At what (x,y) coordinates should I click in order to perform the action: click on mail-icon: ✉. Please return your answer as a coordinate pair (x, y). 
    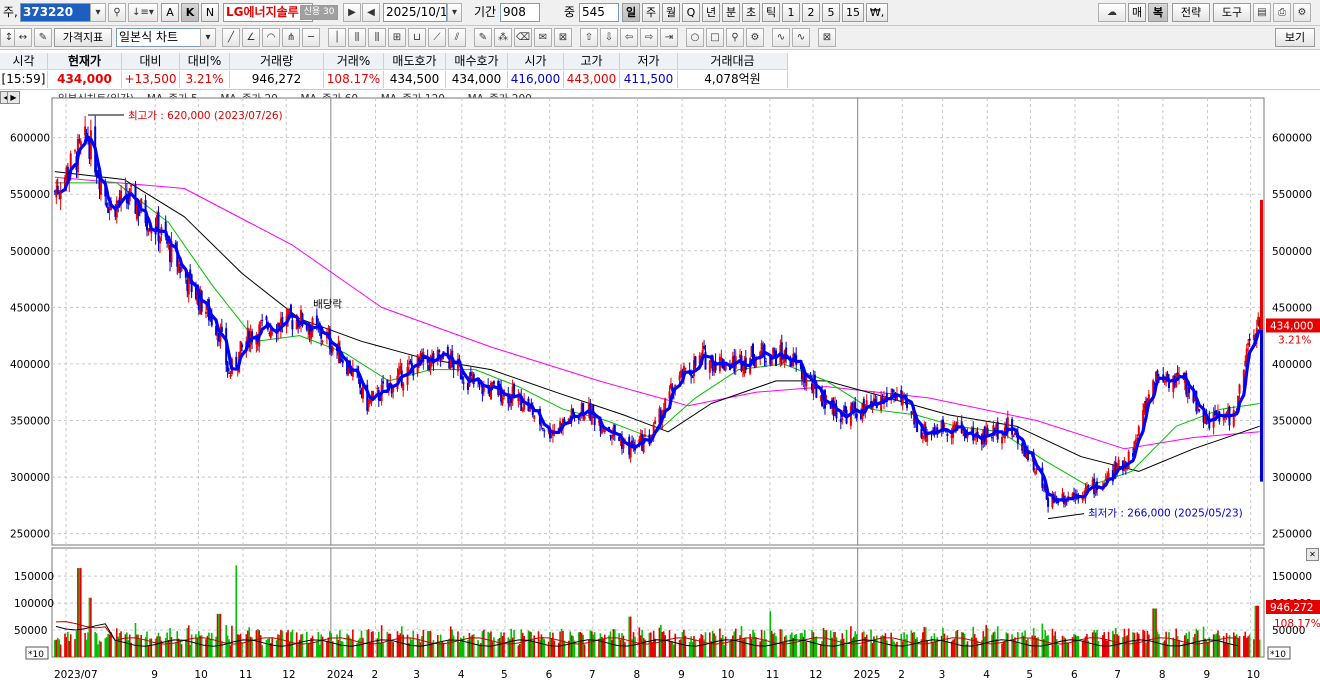
    Looking at the image, I should click on (543, 37).